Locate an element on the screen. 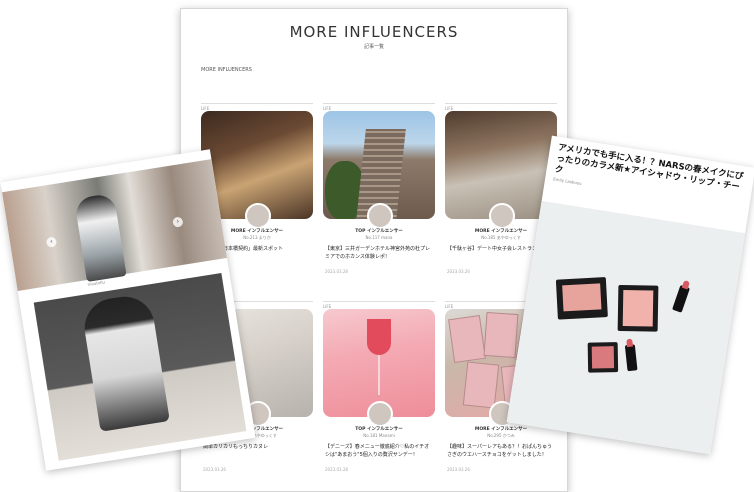 The image size is (754, 492). compact-shape is located at coordinates (603, 357).